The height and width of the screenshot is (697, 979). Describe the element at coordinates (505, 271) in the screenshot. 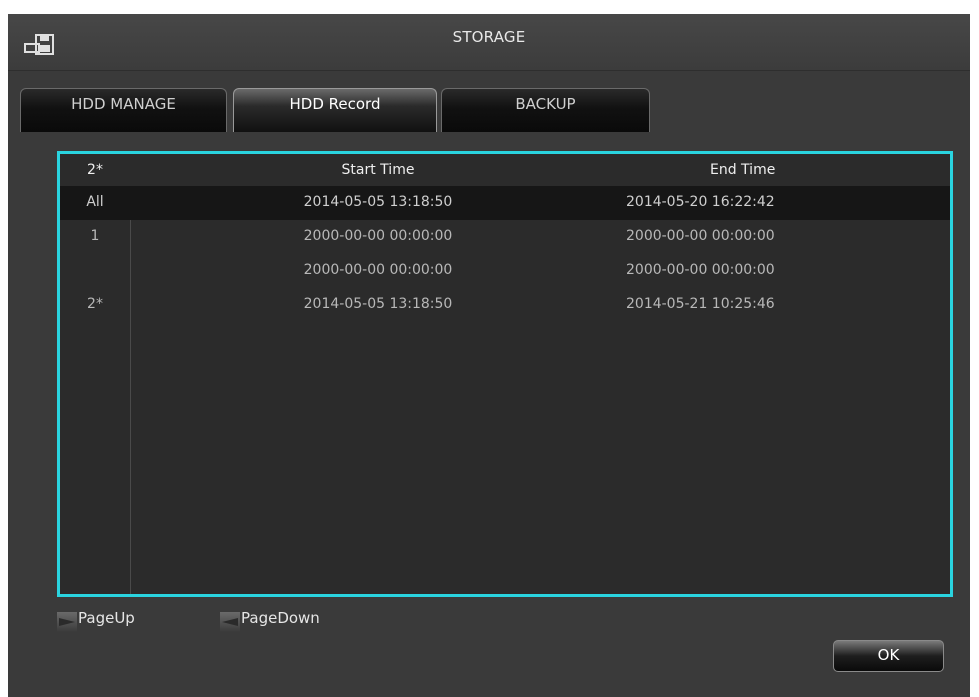

I see `table-row: 2000-00-00 00:00:00 2000-00-00 00:00:00` at that location.